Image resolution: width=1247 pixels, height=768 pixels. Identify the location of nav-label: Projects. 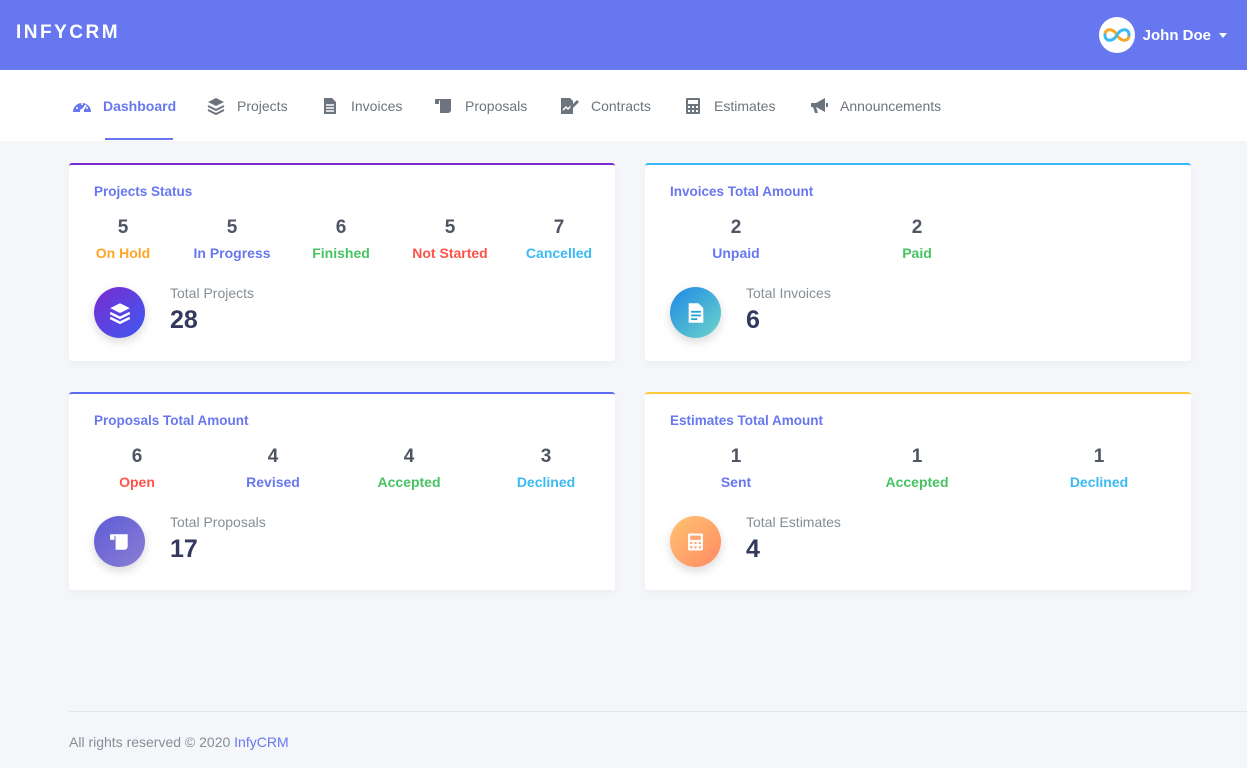
(262, 105).